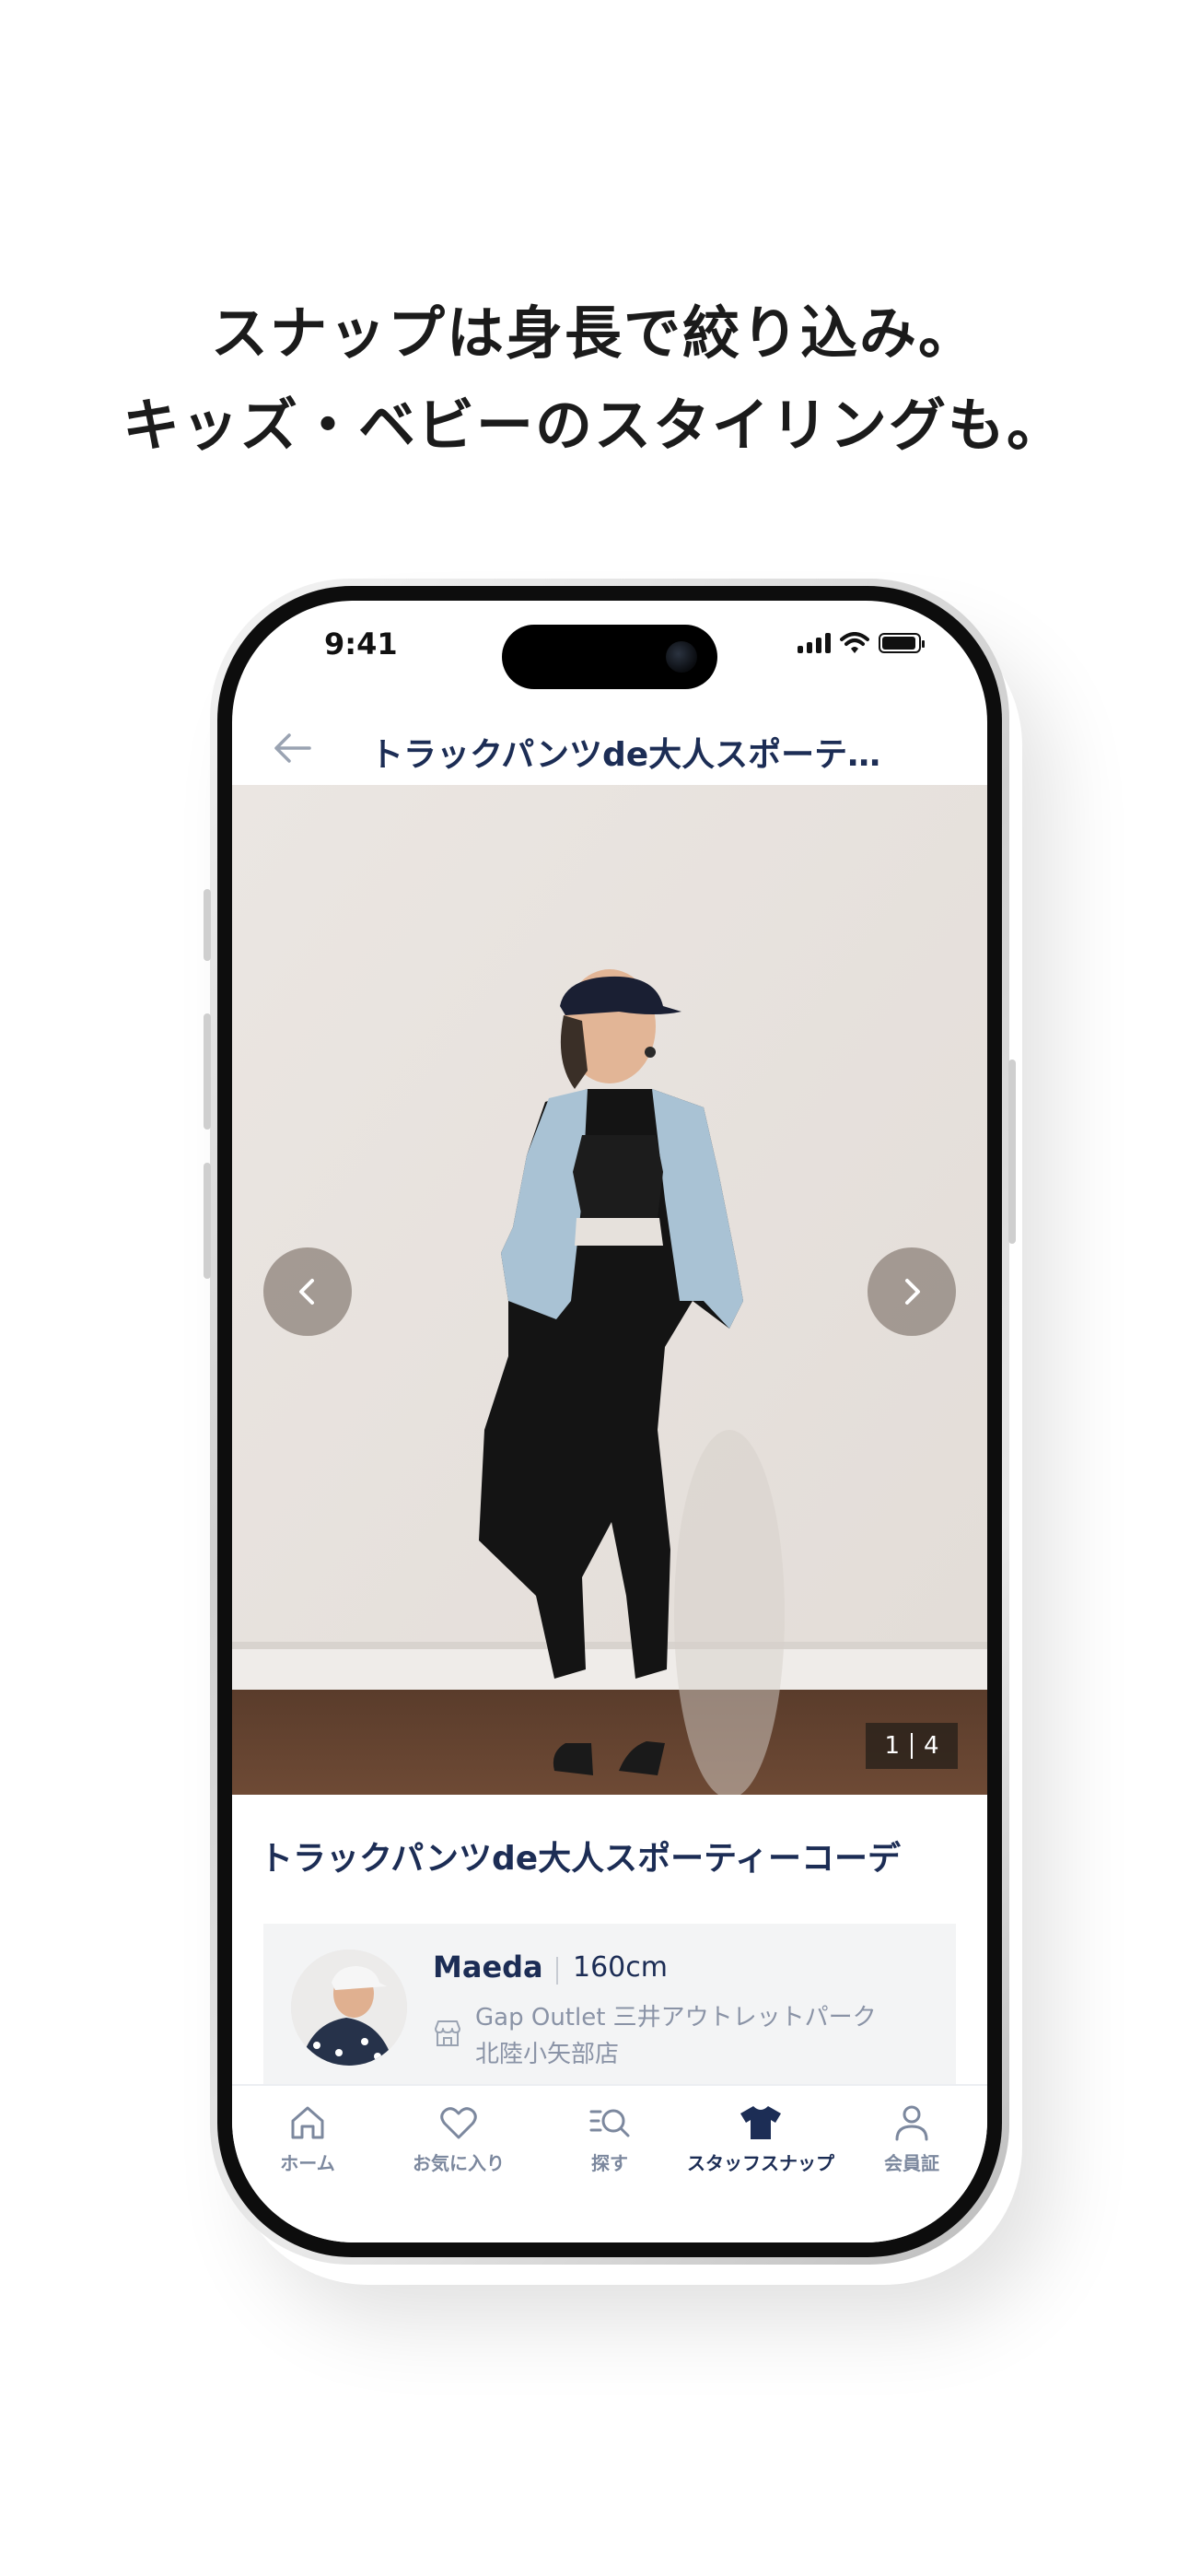  I want to click on phone-power-button, so click(1012, 1152).